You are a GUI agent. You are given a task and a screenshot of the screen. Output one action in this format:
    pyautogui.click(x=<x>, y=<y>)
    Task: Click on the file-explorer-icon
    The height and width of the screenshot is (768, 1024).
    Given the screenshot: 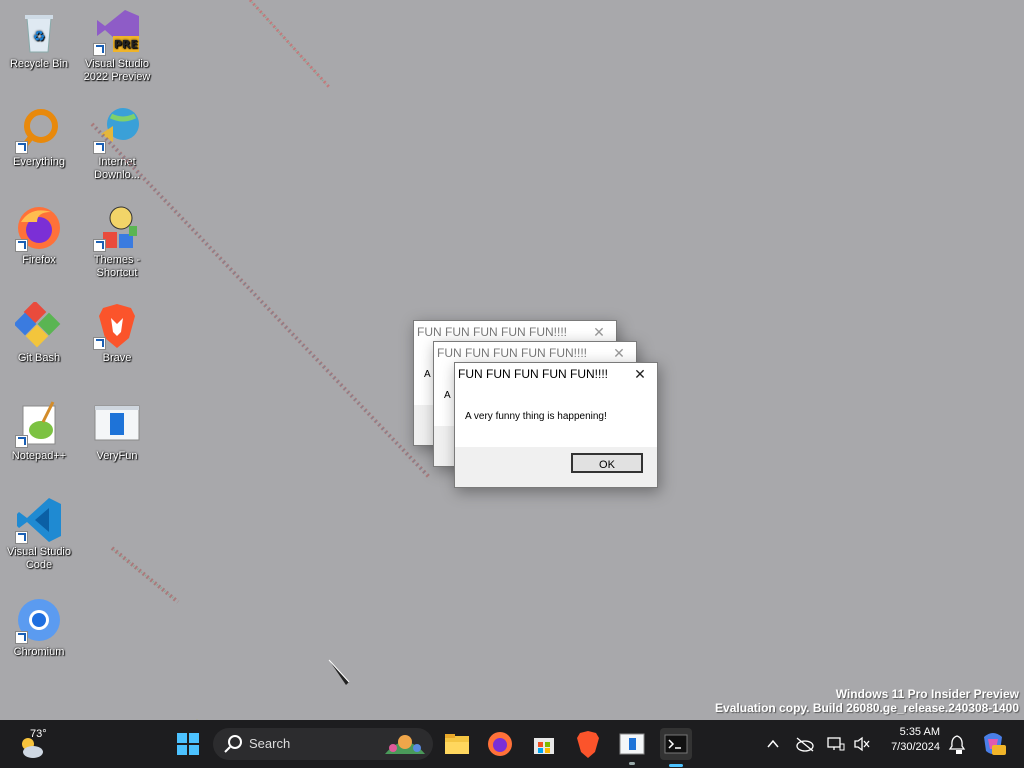 What is the action you would take?
    pyautogui.click(x=457, y=744)
    